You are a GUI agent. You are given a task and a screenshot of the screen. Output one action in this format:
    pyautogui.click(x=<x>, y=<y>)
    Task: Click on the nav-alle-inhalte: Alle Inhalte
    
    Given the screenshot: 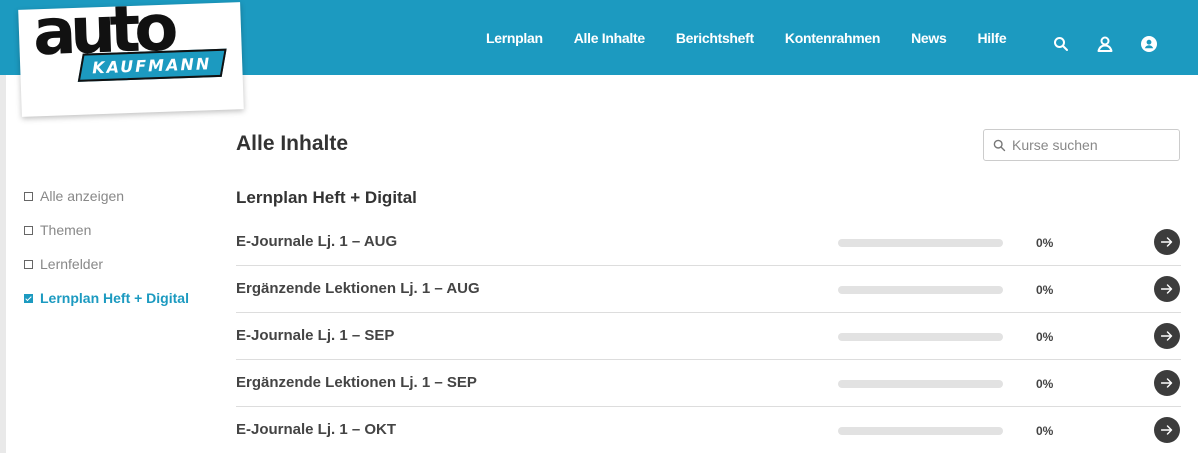 What is the action you would take?
    pyautogui.click(x=609, y=38)
    